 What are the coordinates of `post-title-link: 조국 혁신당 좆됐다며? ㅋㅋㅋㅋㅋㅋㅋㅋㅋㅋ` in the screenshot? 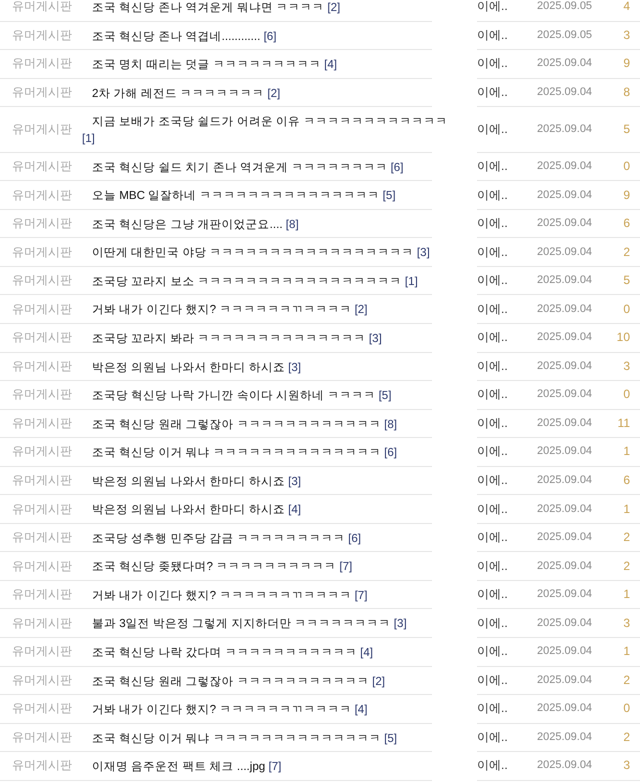 It's located at (214, 567).